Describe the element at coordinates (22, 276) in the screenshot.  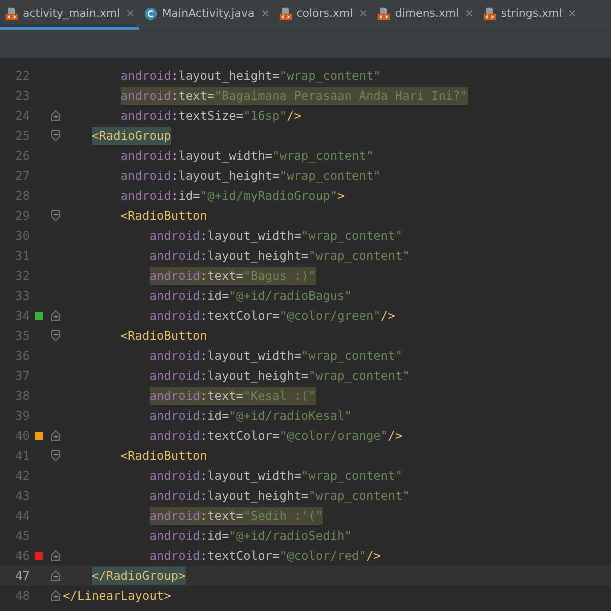
I see `line-number: 32` at that location.